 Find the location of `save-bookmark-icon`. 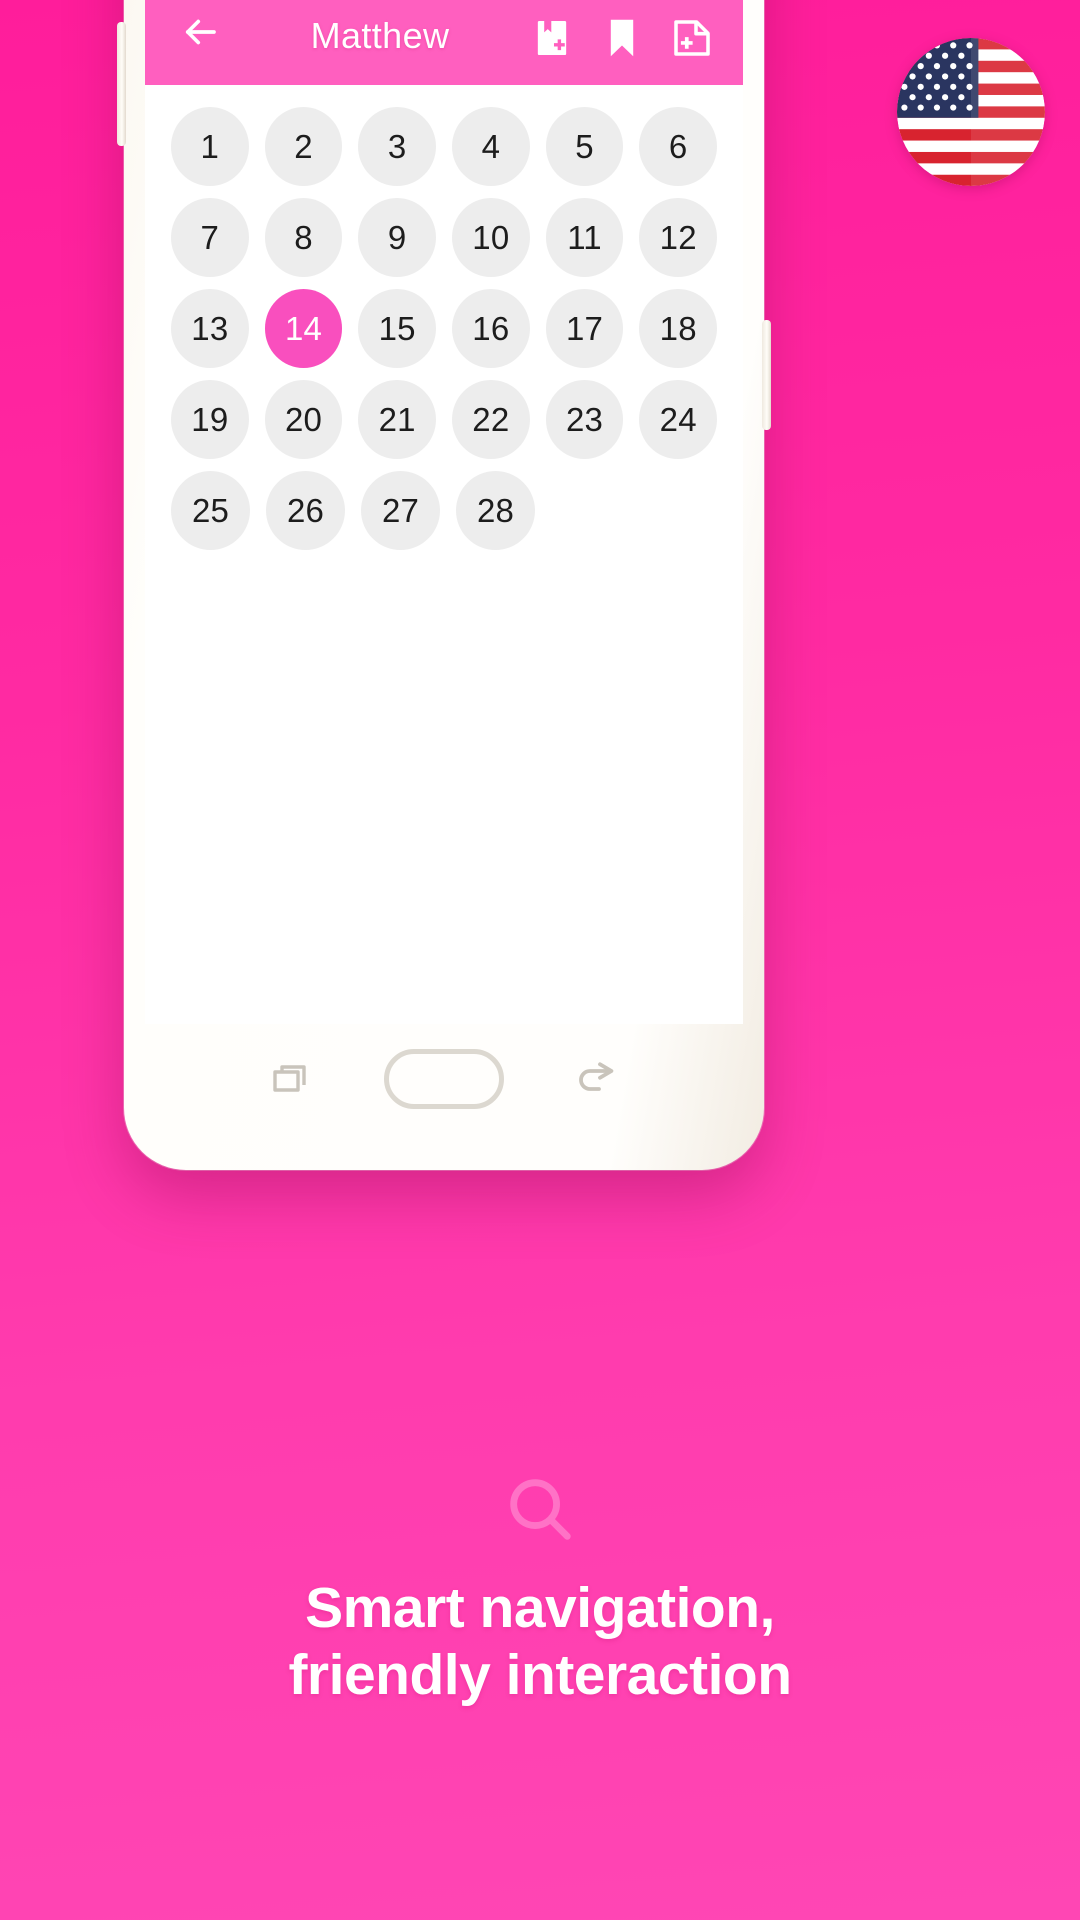

save-bookmark-icon is located at coordinates (552, 38).